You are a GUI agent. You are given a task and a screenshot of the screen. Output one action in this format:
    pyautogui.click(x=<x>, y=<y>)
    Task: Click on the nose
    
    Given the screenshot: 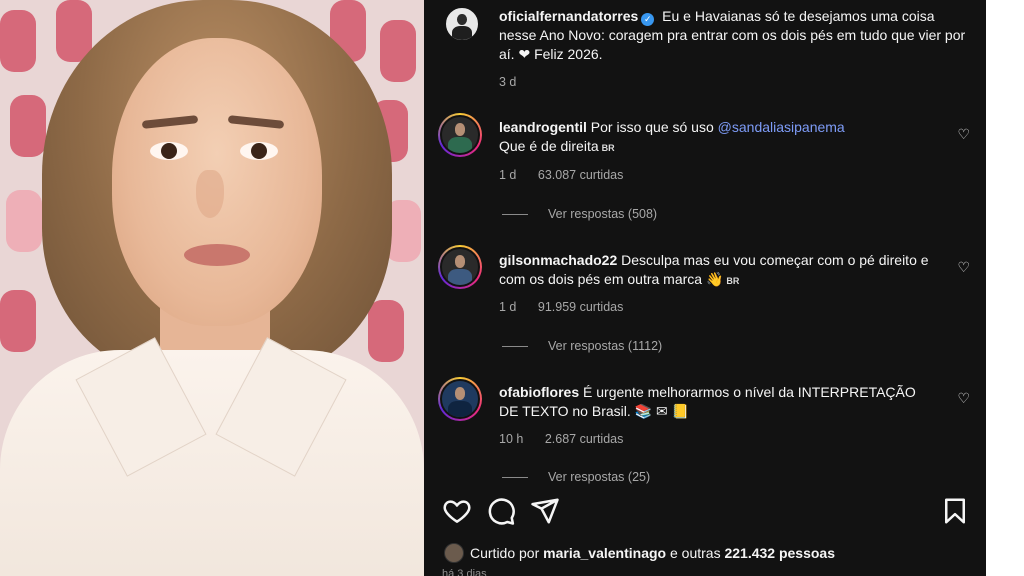 What is the action you would take?
    pyautogui.click(x=210, y=194)
    